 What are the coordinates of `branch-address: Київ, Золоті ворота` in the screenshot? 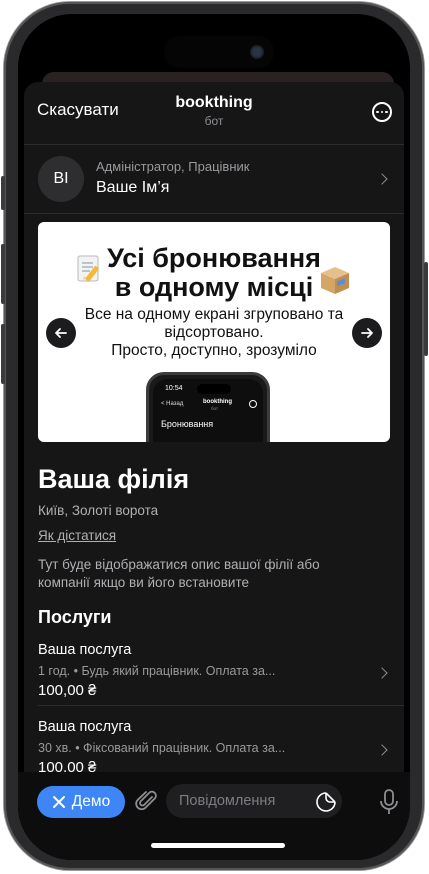 It's located at (98, 510).